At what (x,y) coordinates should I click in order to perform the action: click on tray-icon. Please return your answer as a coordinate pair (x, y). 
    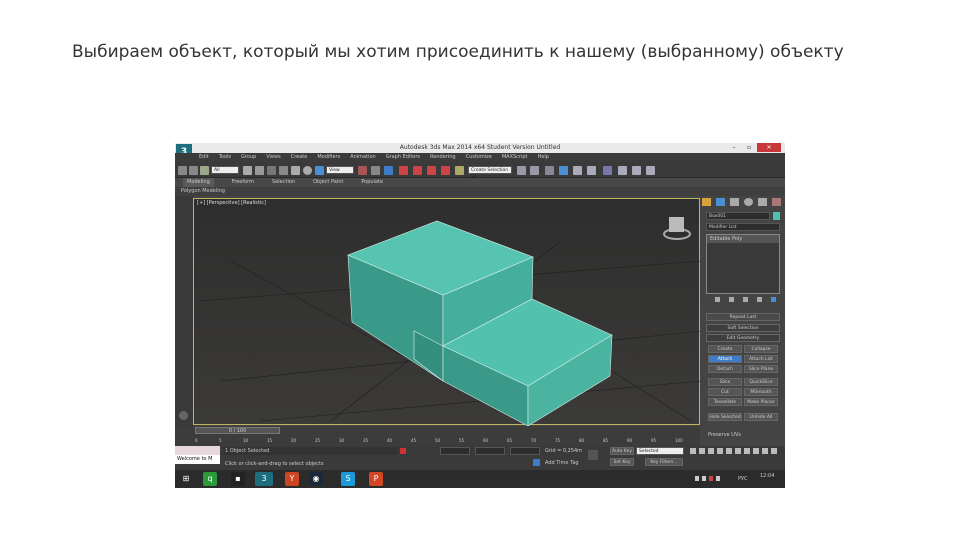
    Looking at the image, I should click on (697, 478).